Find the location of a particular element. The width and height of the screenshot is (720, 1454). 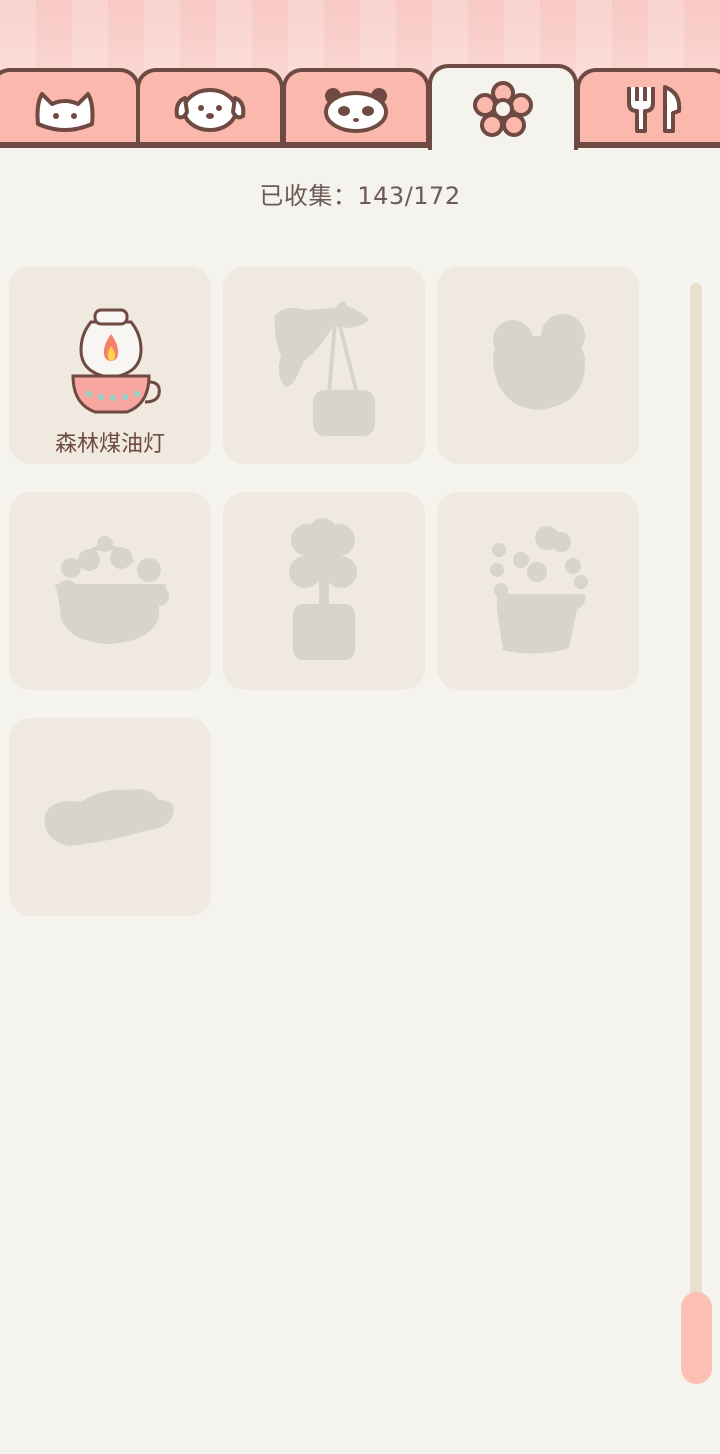

category-tabs is located at coordinates (360, 107).